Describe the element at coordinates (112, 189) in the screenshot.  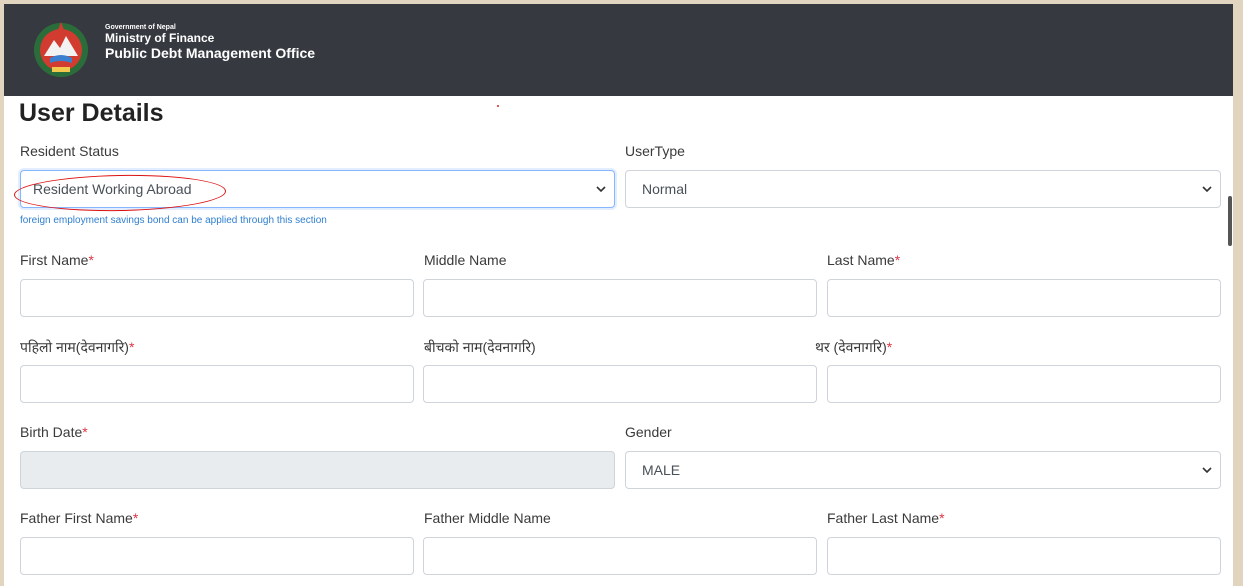
I see `resident-status-value: Resident Working Abroad` at that location.